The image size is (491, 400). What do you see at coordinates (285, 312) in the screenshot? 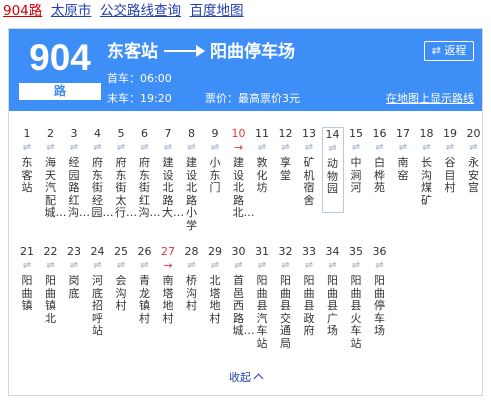
I see `stop-name: 阳曲县交通局` at bounding box center [285, 312].